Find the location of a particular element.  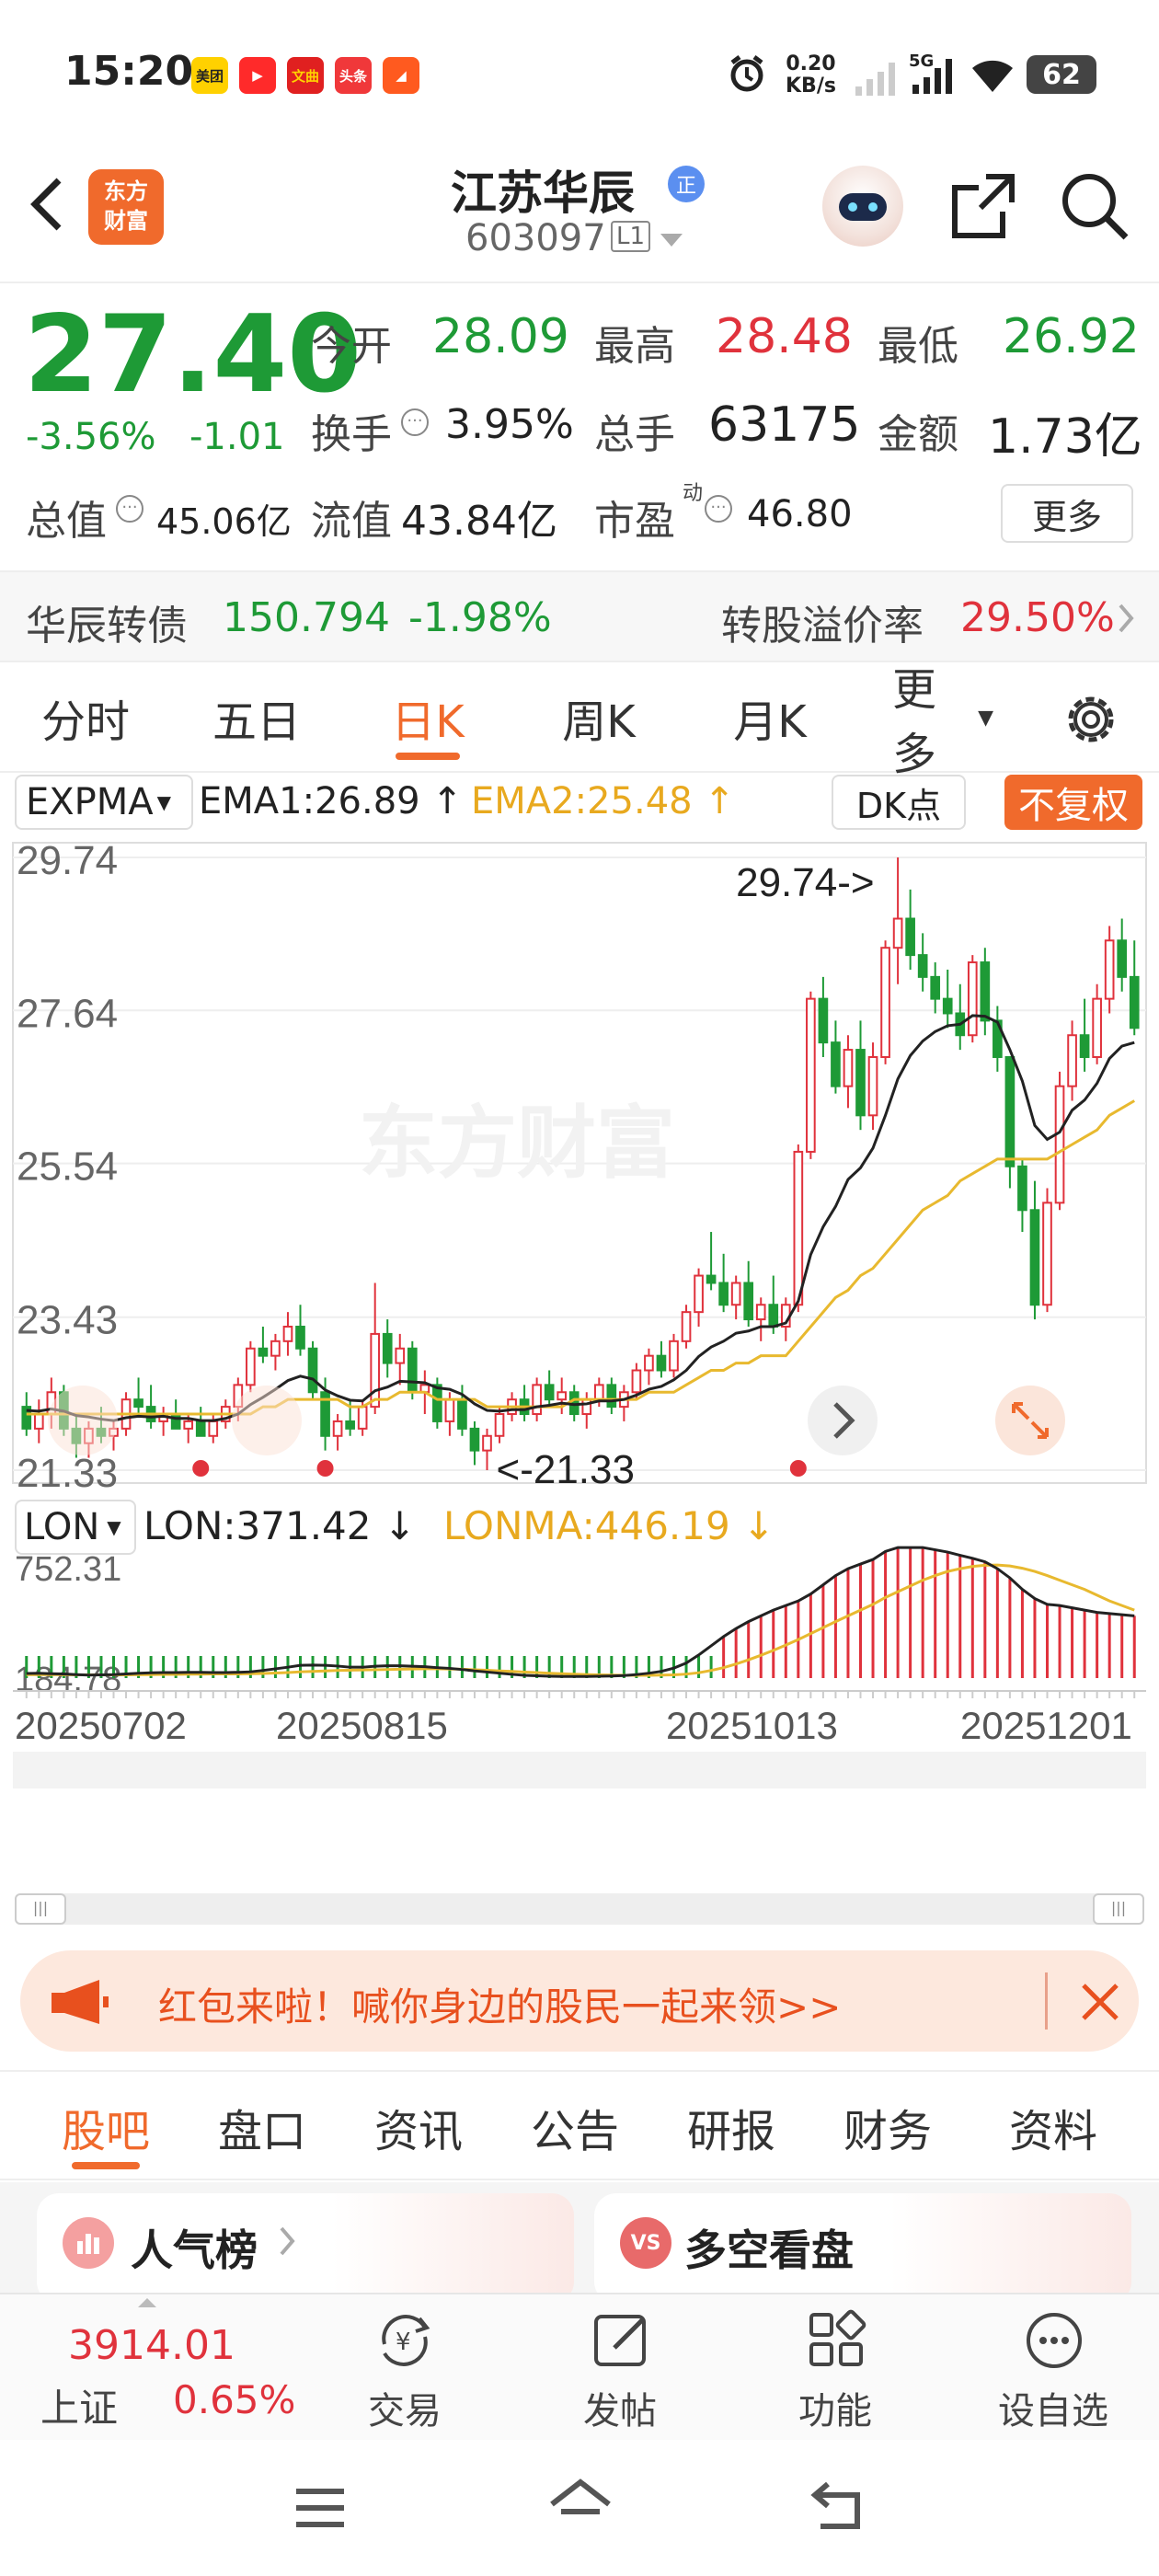

promo-banner: 红包来啦！喊你身边的股民一起来领>> is located at coordinates (579, 2001).